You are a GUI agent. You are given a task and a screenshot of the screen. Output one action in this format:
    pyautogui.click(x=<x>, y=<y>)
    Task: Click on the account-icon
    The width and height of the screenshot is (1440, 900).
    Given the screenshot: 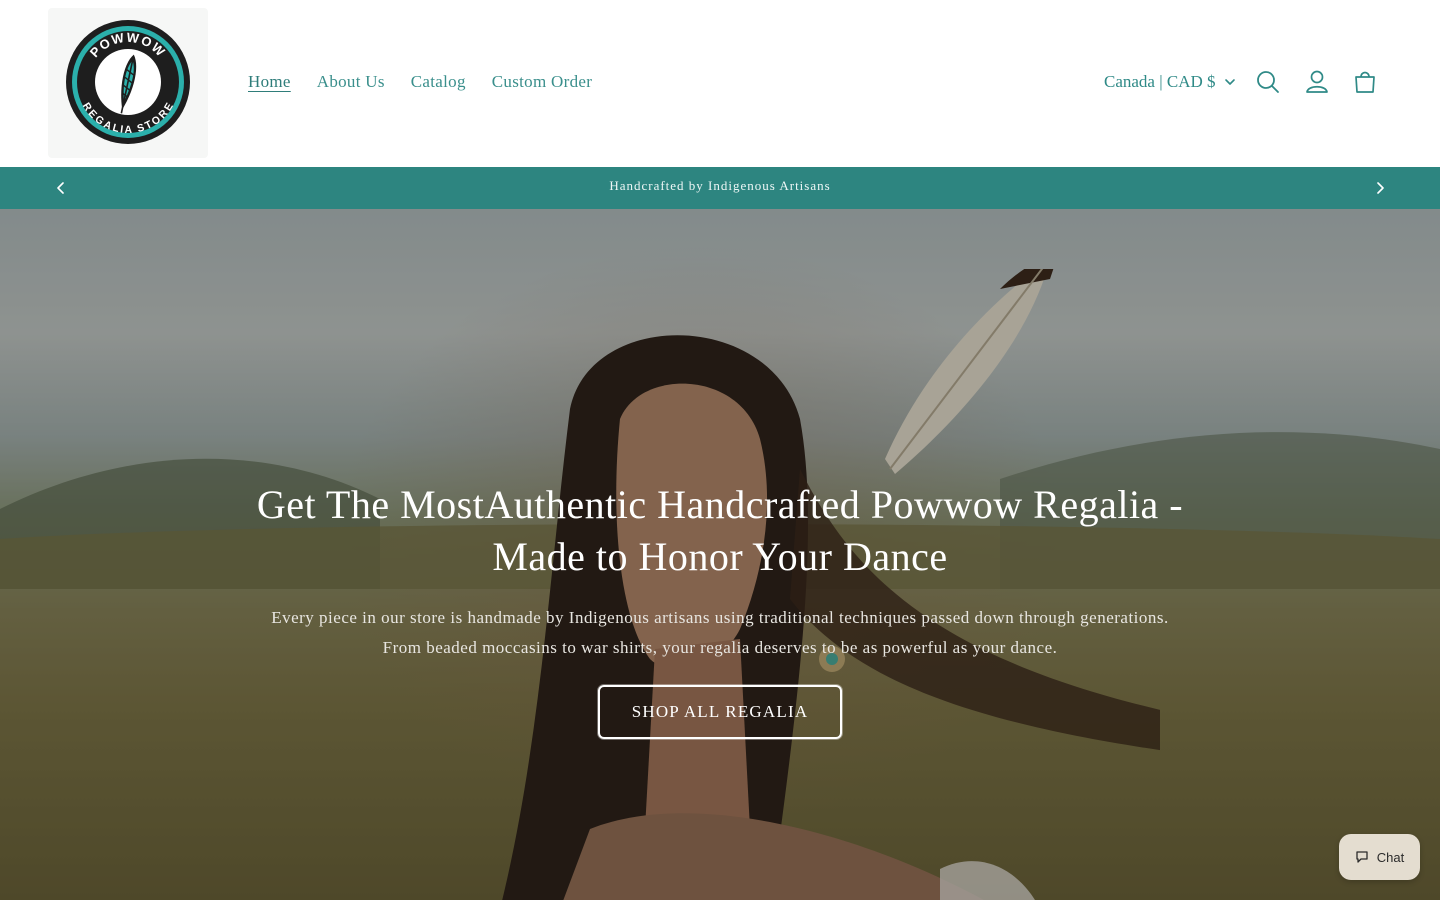 What is the action you would take?
    pyautogui.click(x=1317, y=81)
    